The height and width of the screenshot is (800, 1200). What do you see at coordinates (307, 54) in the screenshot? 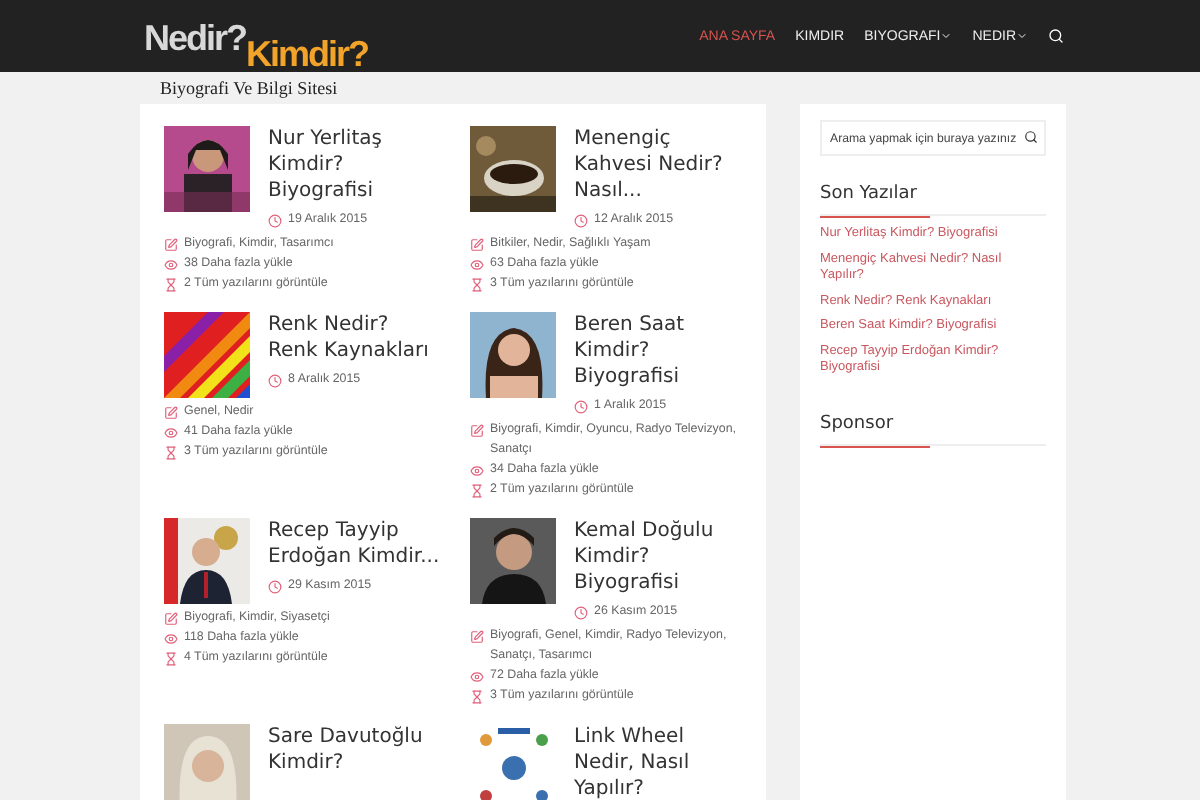
I see `logo-word: Kimdir?` at bounding box center [307, 54].